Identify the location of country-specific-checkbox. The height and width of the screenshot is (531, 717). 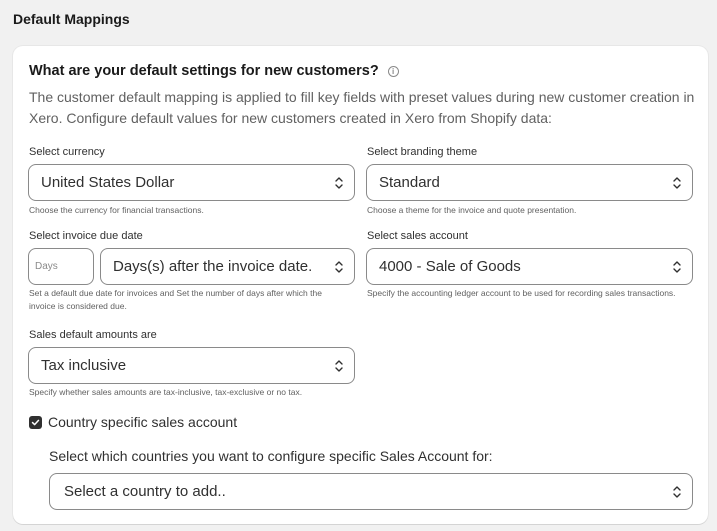
(35, 422).